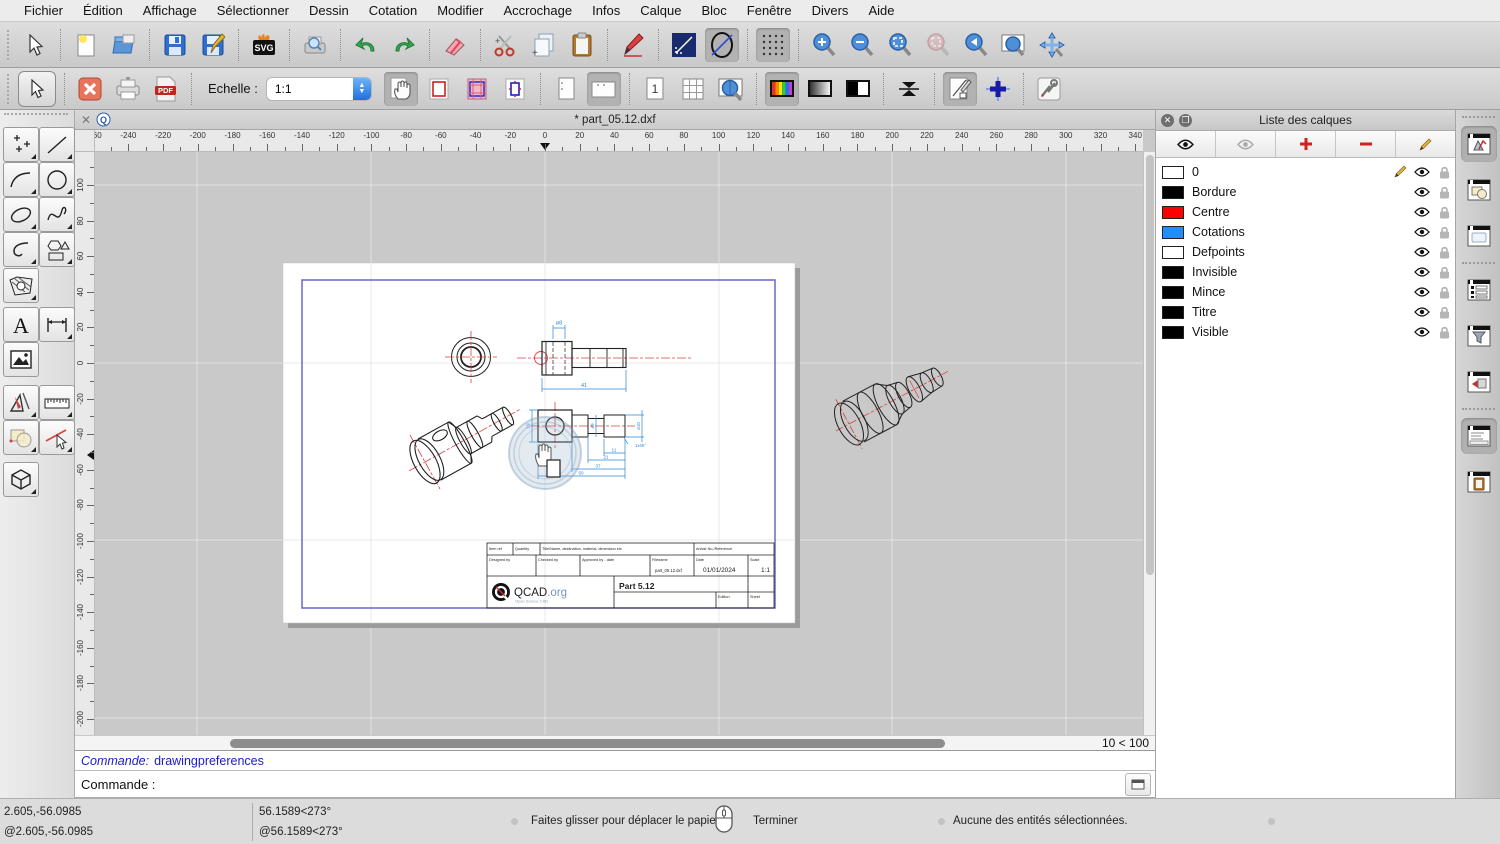 The width and height of the screenshot is (1500, 844). Describe the element at coordinates (21, 359) in the screenshot. I see `image-tool-icon` at that location.